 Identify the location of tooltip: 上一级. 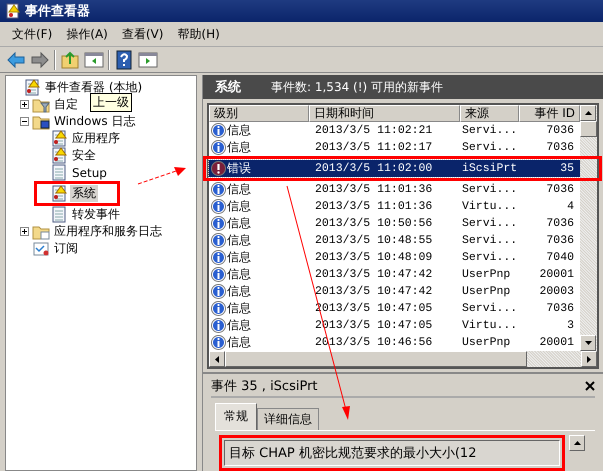
(111, 102).